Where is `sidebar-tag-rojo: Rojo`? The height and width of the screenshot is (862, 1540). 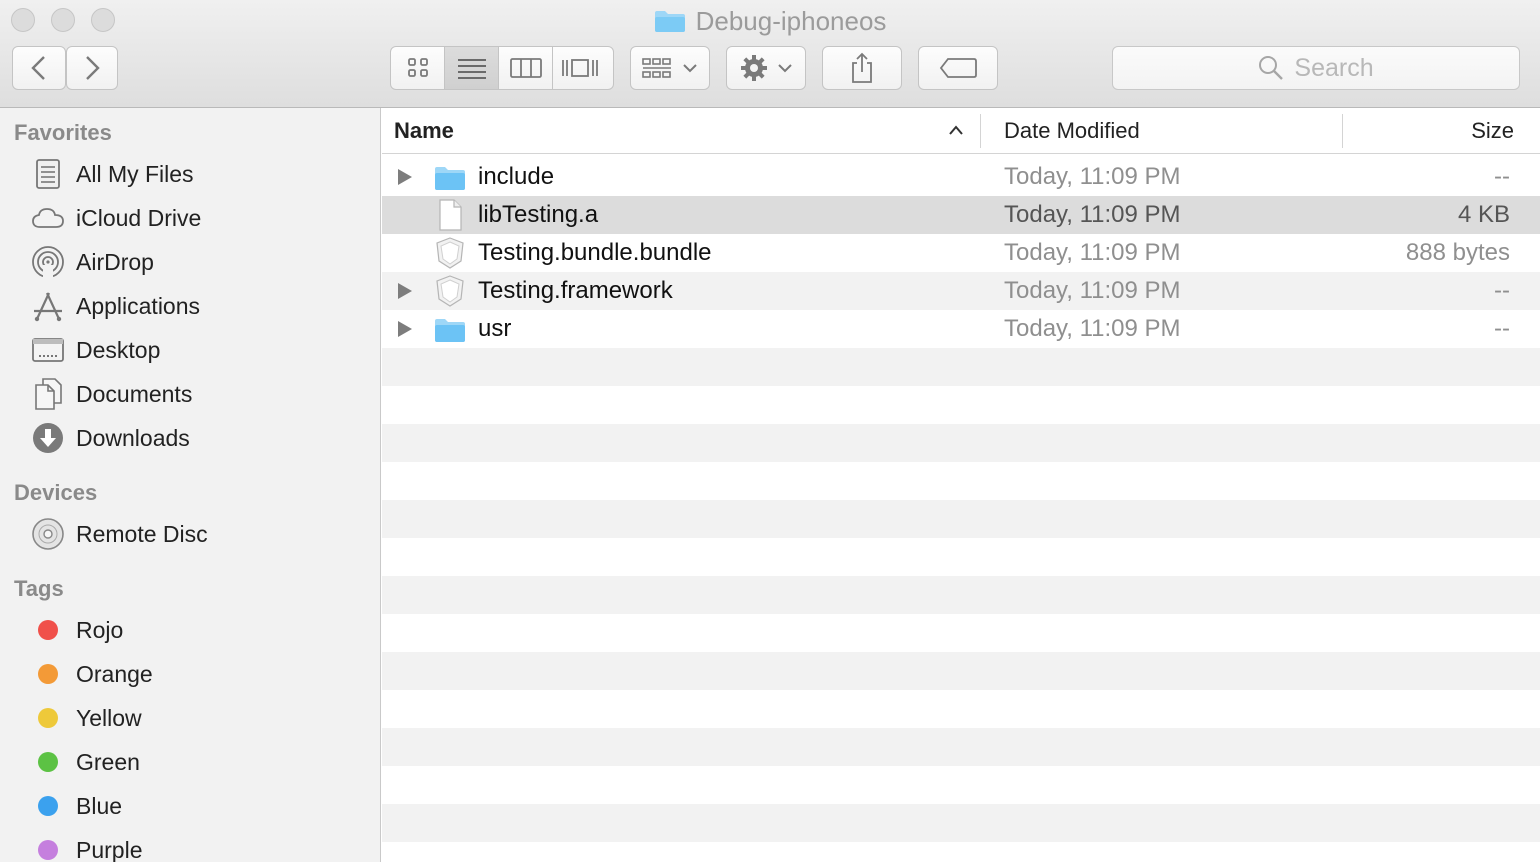 sidebar-tag-rojo: Rojo is located at coordinates (190, 630).